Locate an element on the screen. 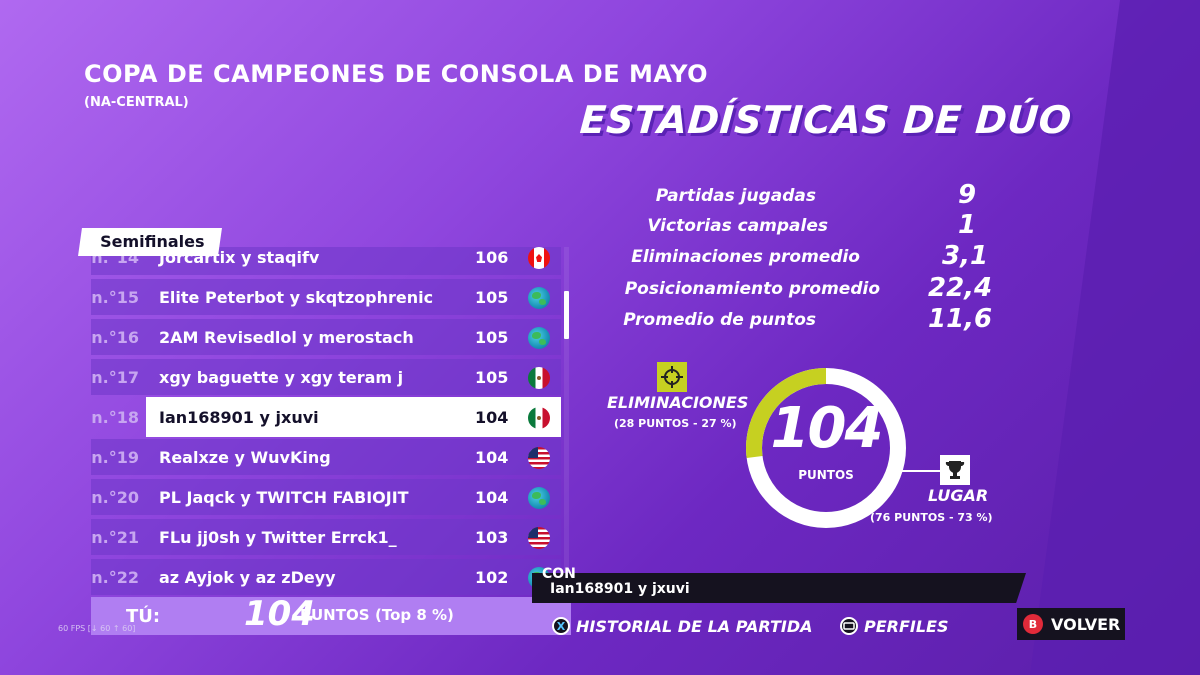 This screenshot has width=1200, height=675. team-names: PL Jaqck y TWITCH FABIOJIT is located at coordinates (284, 497).